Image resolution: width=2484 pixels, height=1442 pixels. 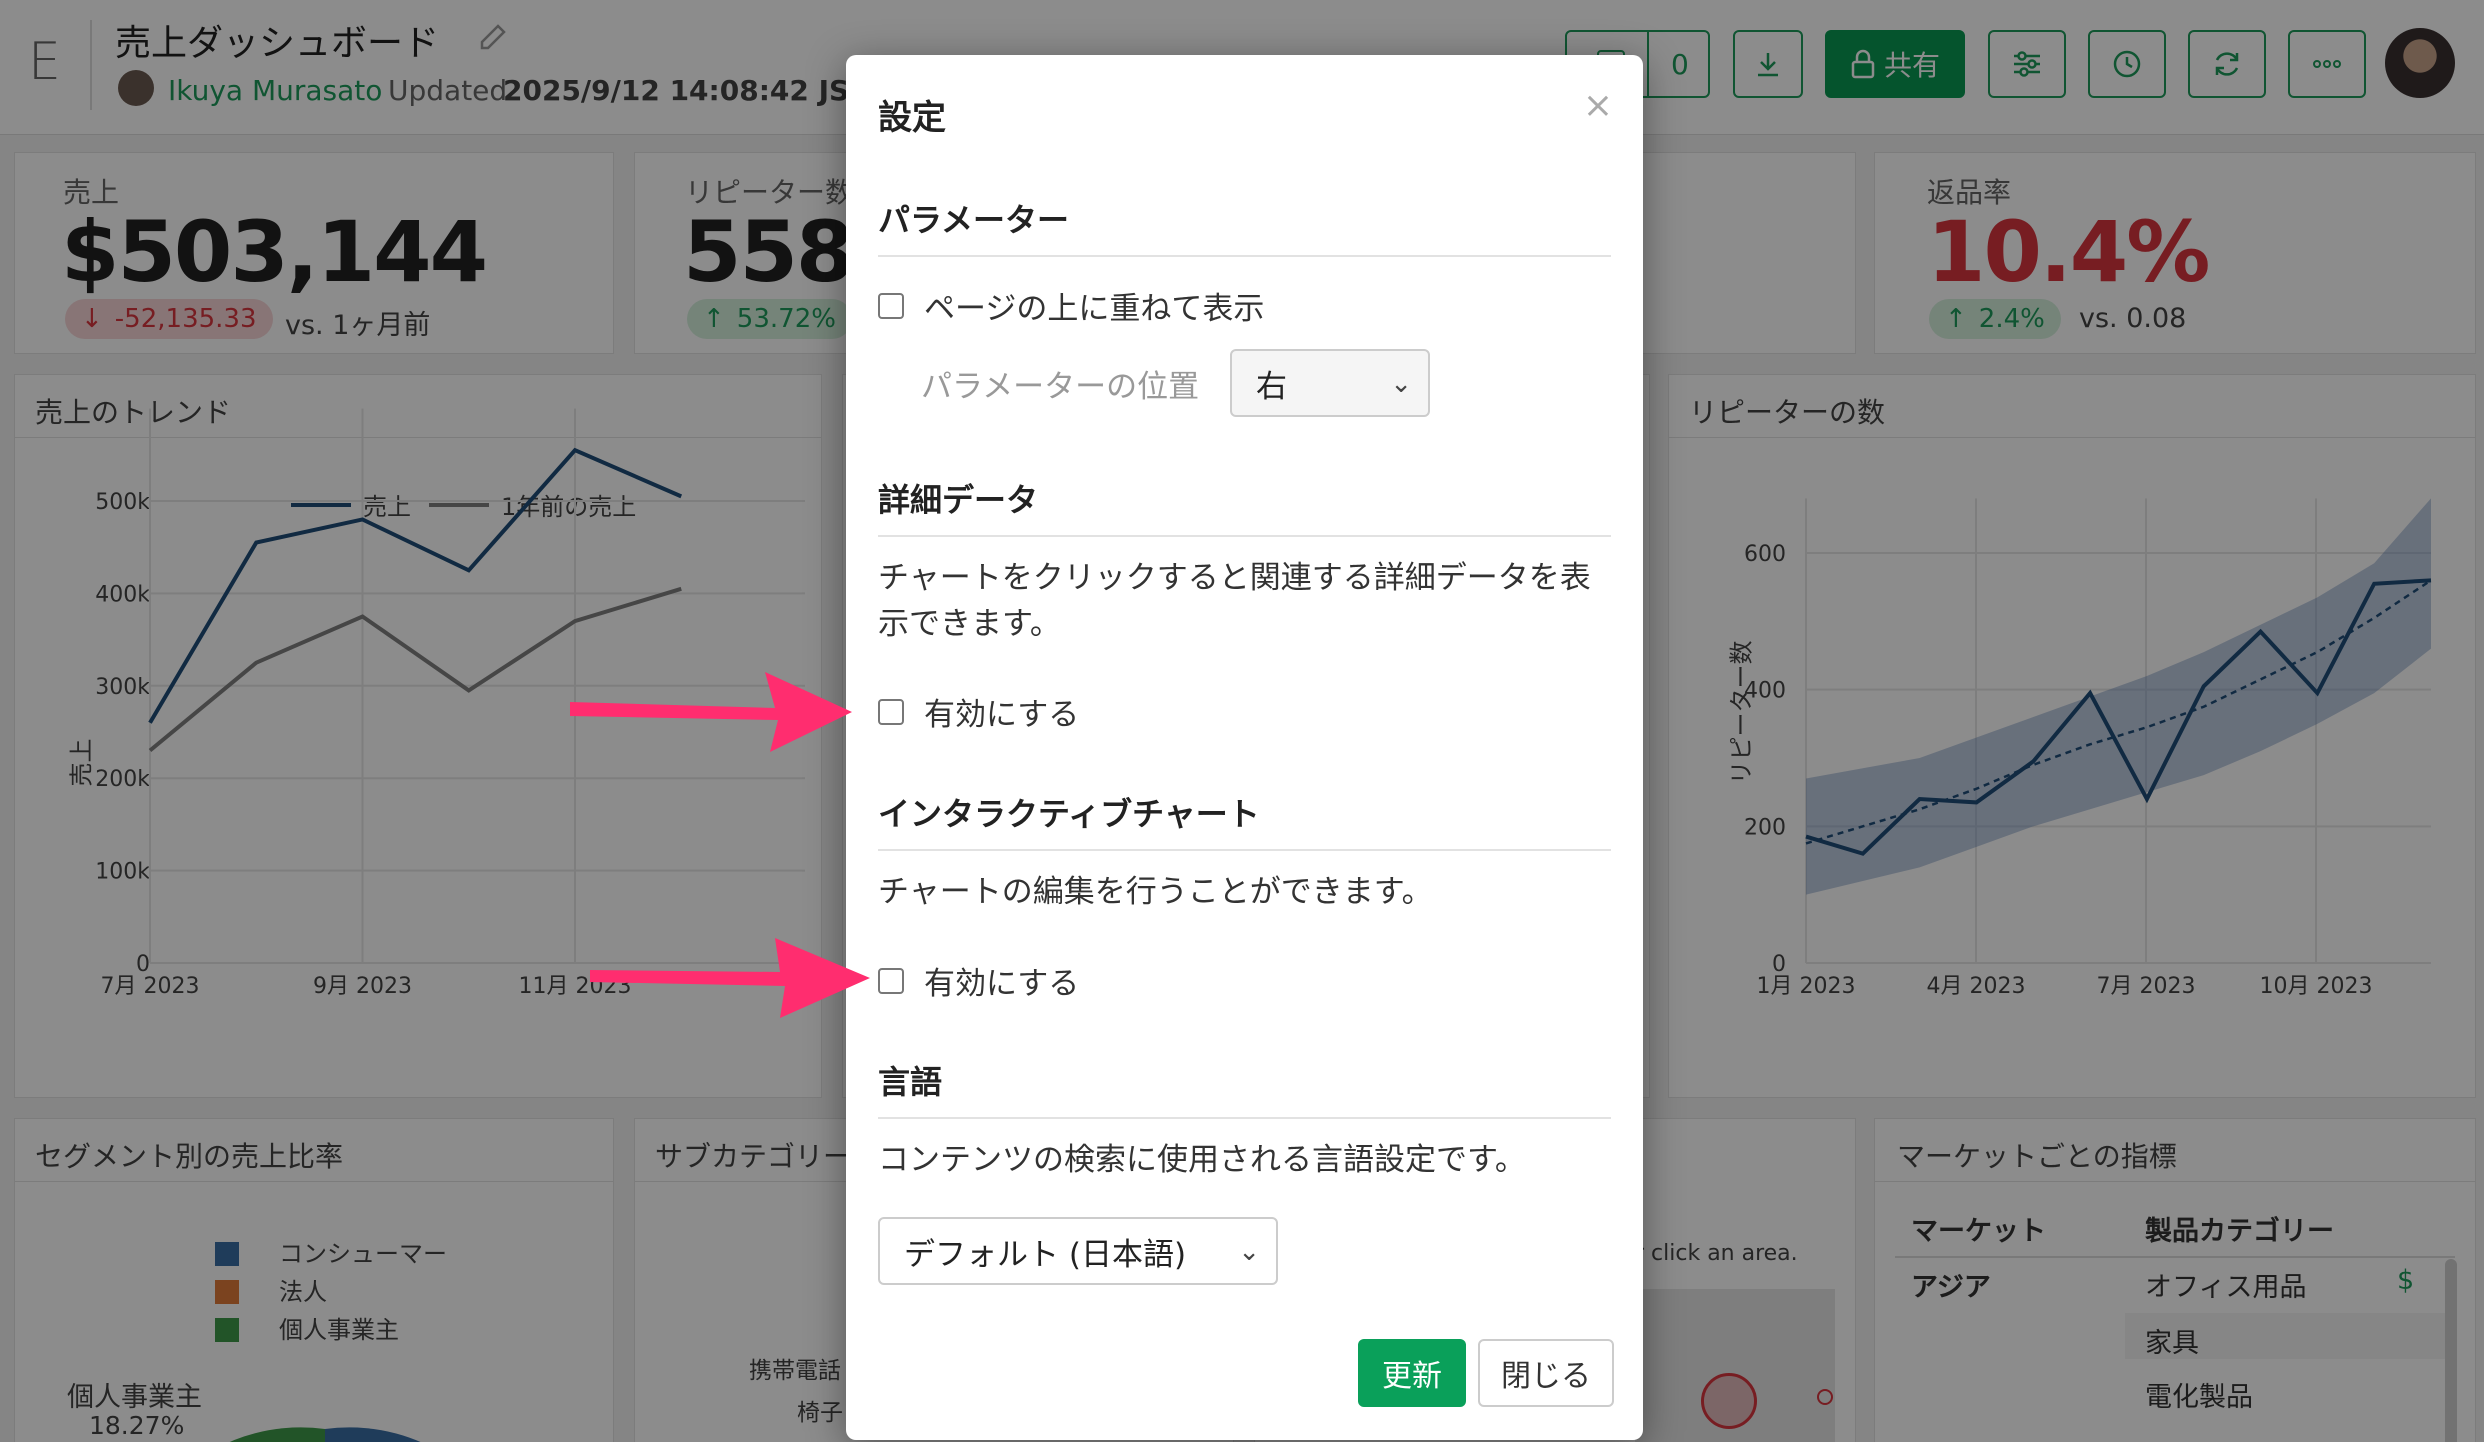 I want to click on position-value: 右, so click(x=1271, y=386).